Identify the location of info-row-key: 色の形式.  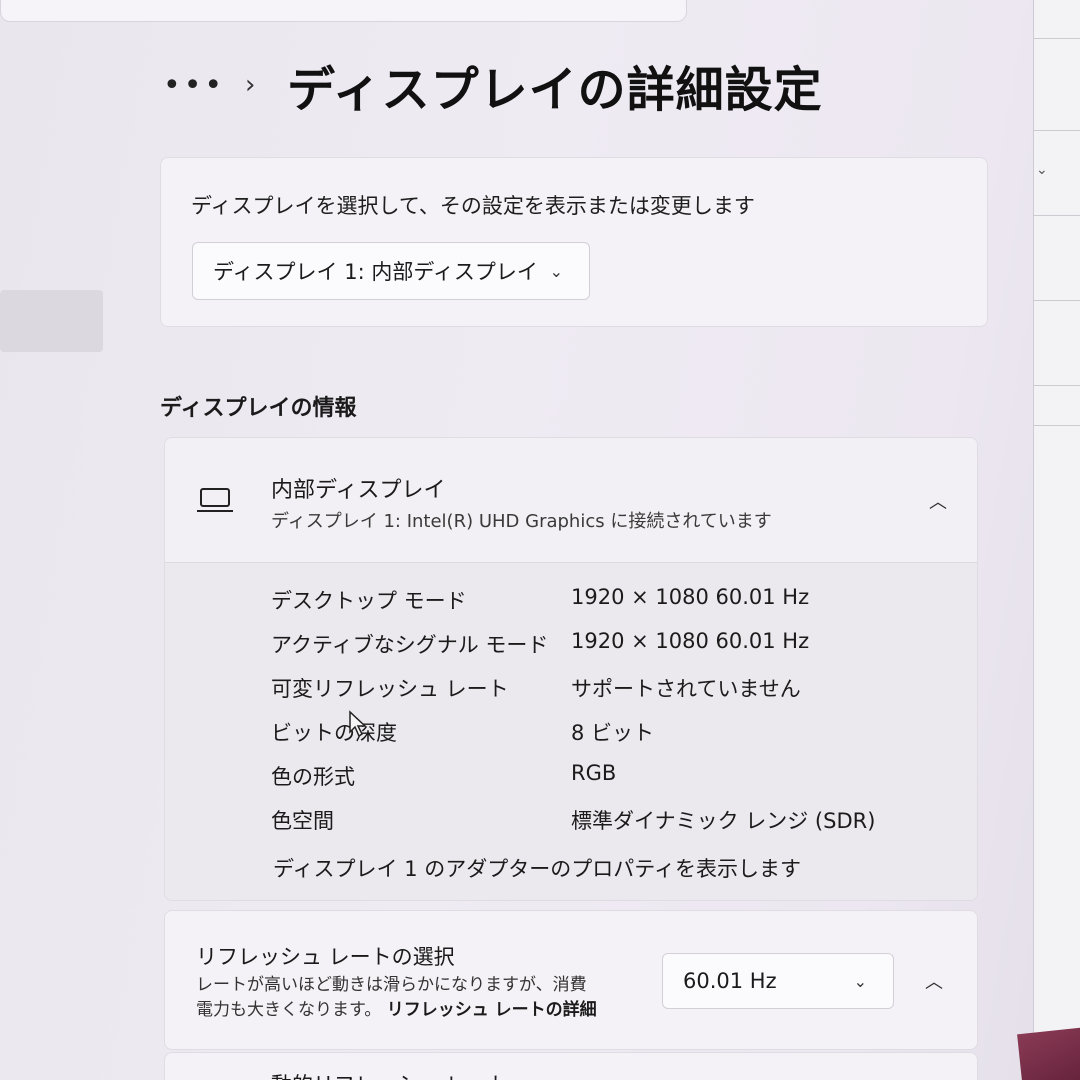
(313, 777).